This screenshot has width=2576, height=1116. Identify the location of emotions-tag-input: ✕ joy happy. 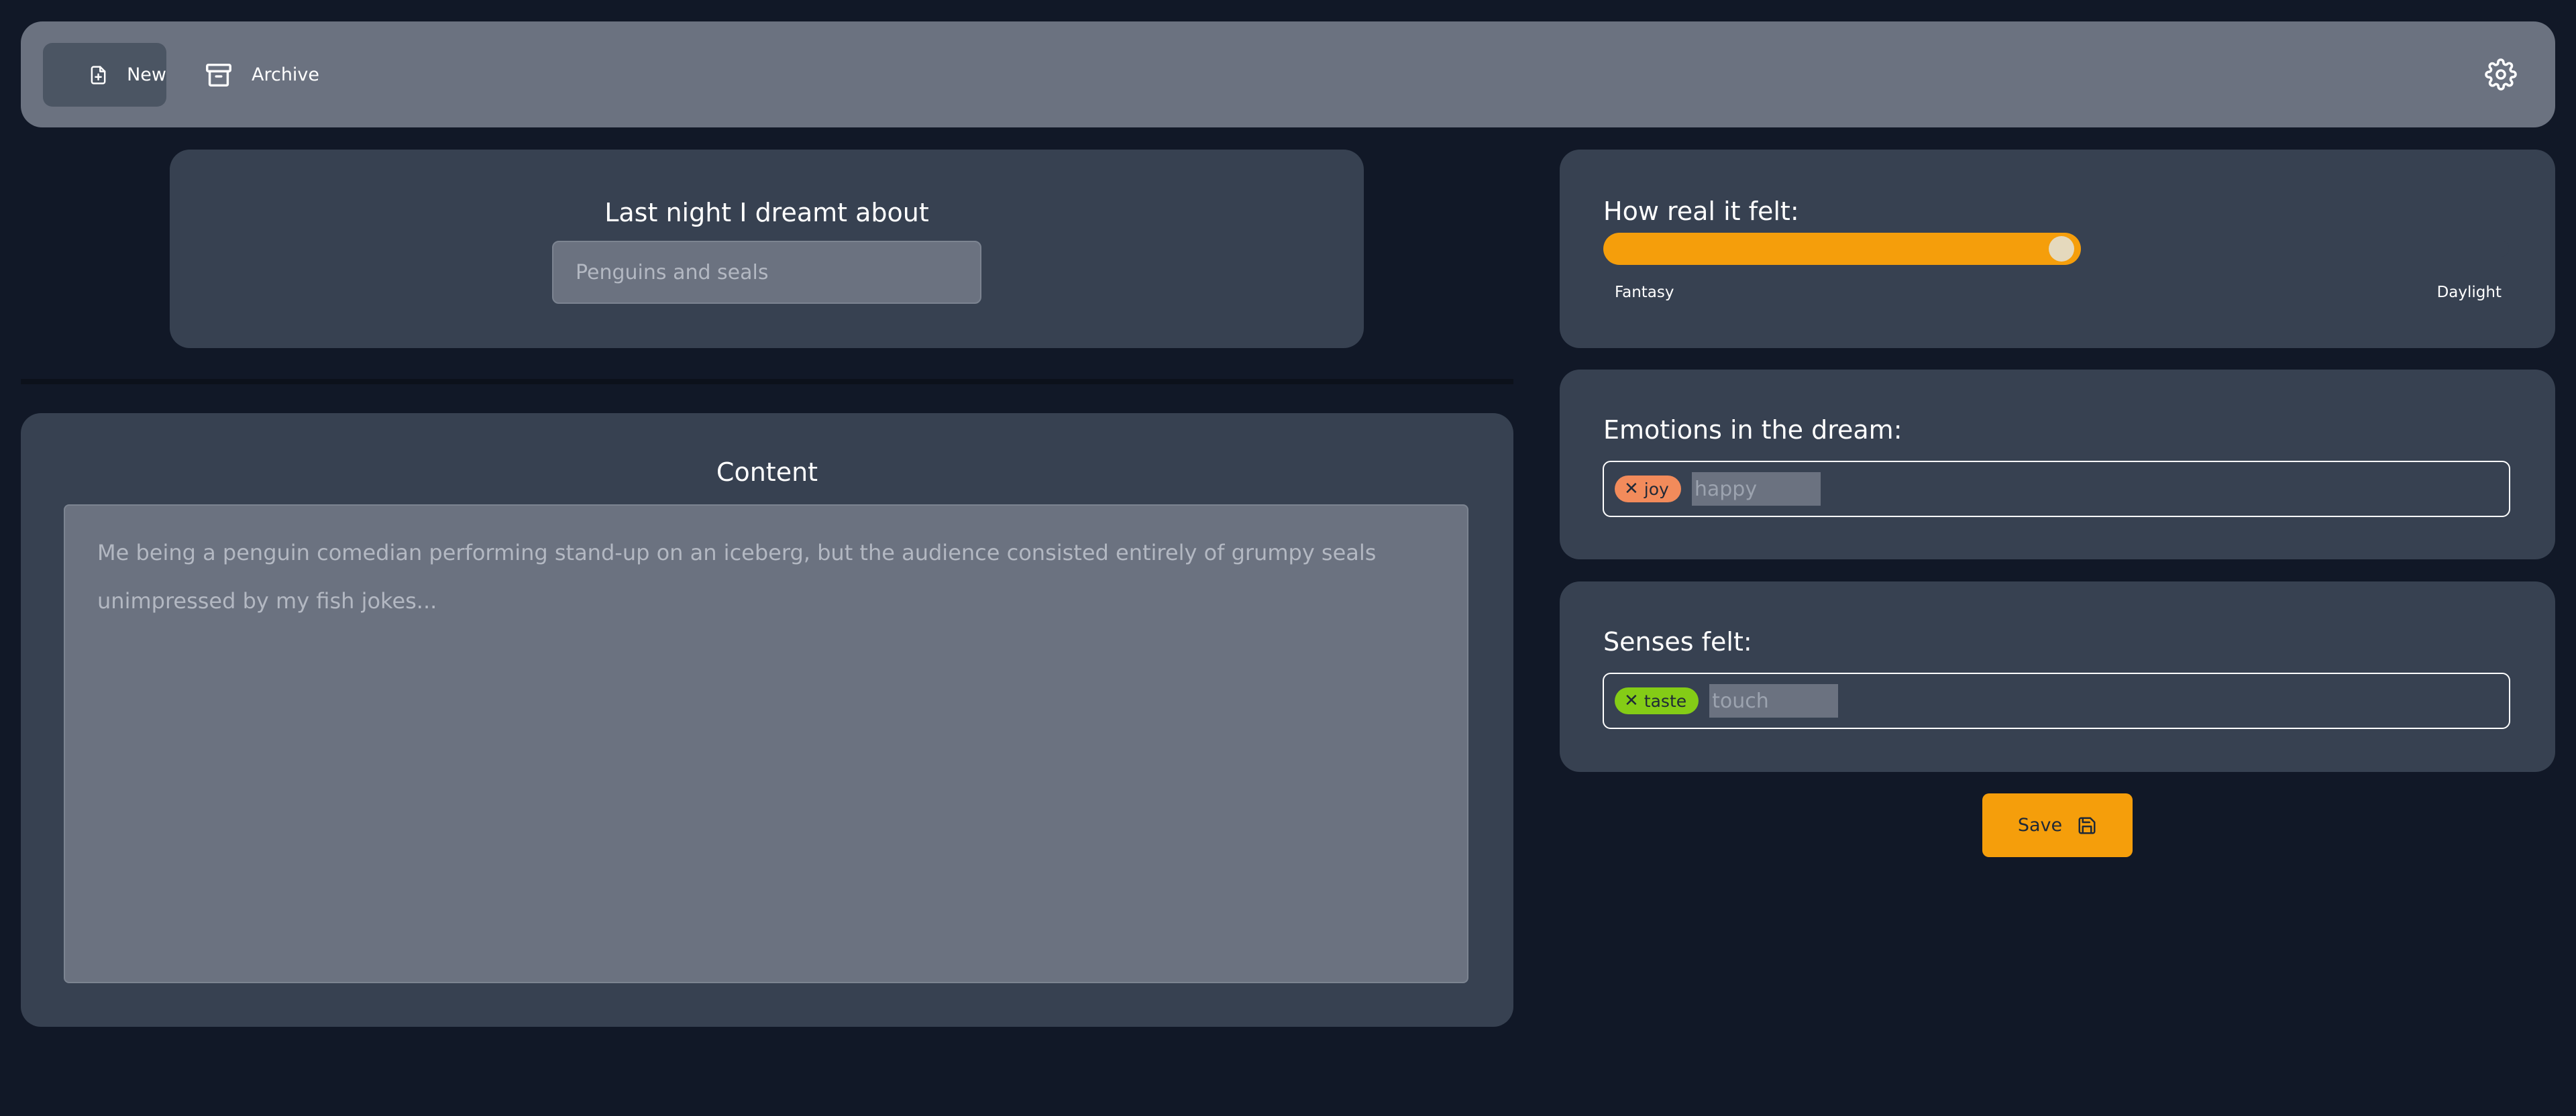
(2056, 489).